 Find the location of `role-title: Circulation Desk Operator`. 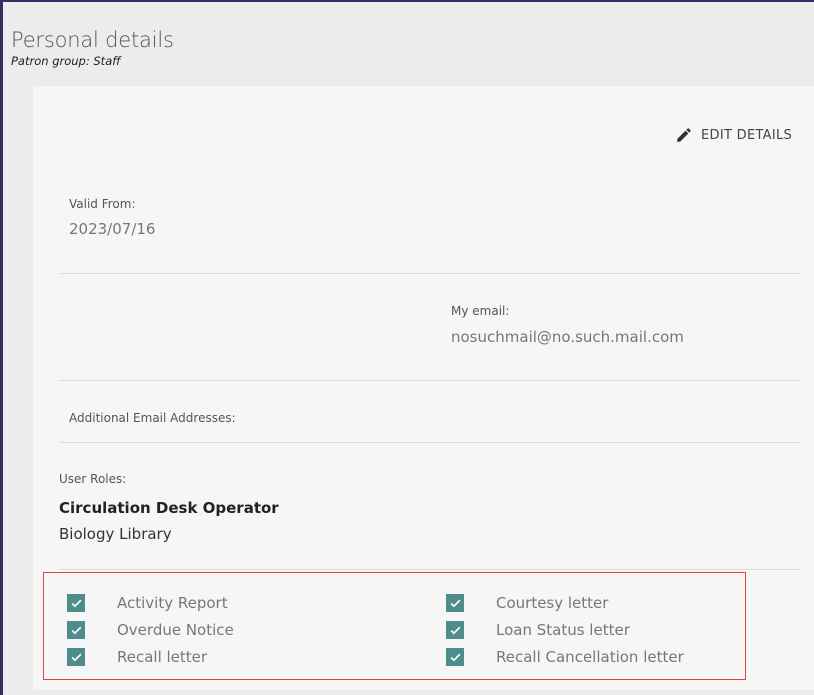

role-title: Circulation Desk Operator is located at coordinates (169, 508).